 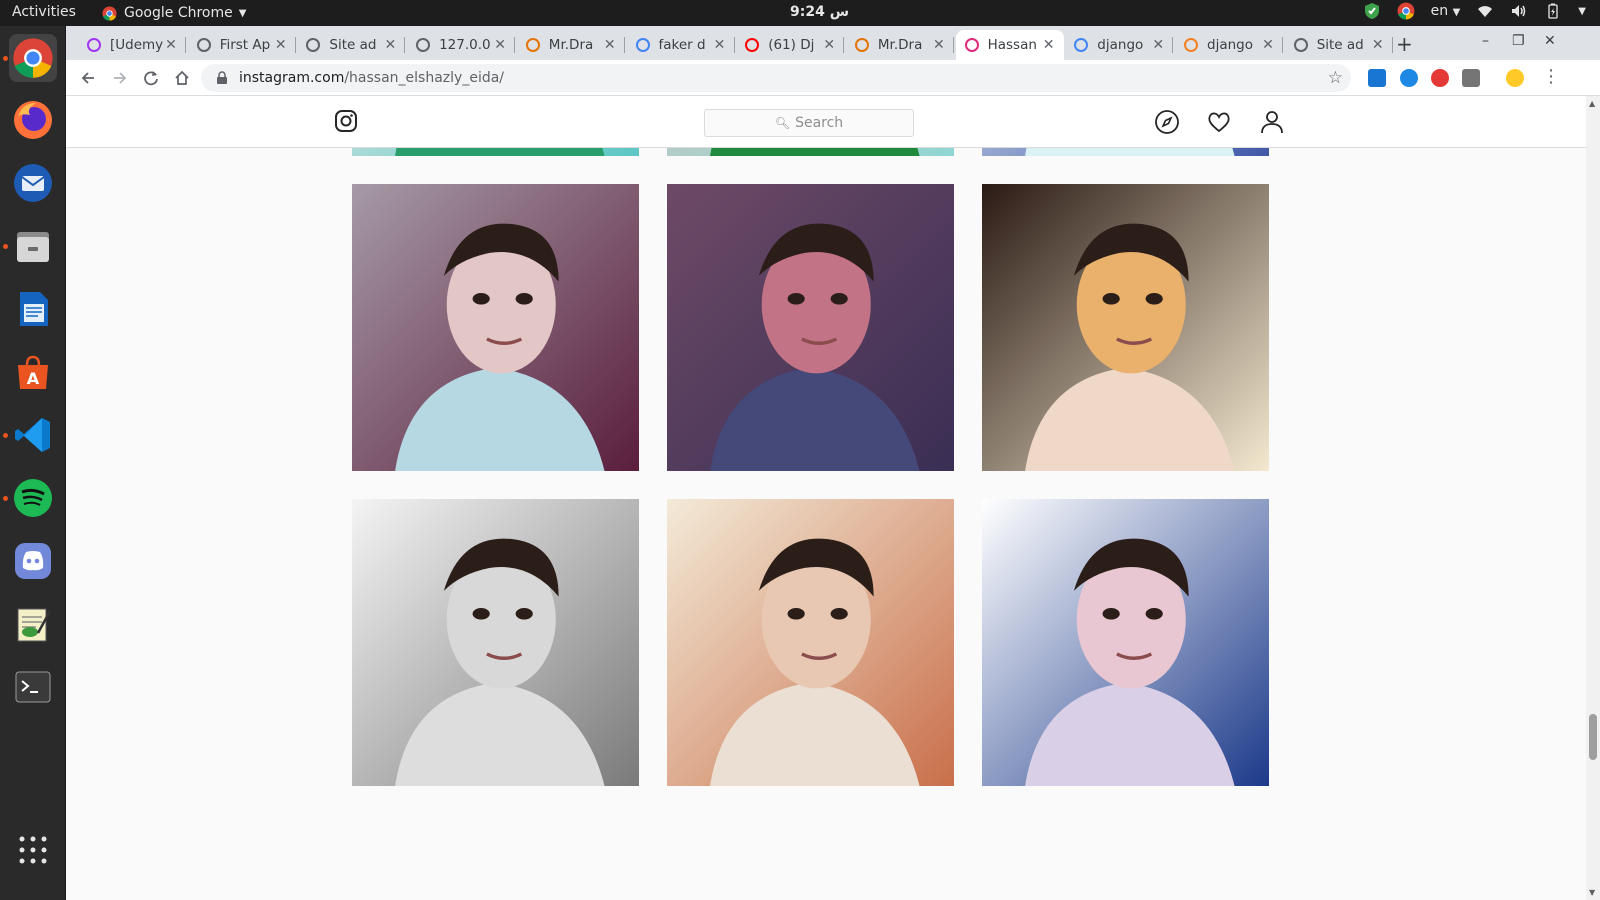 I want to click on running-indicator, so click(x=5, y=435).